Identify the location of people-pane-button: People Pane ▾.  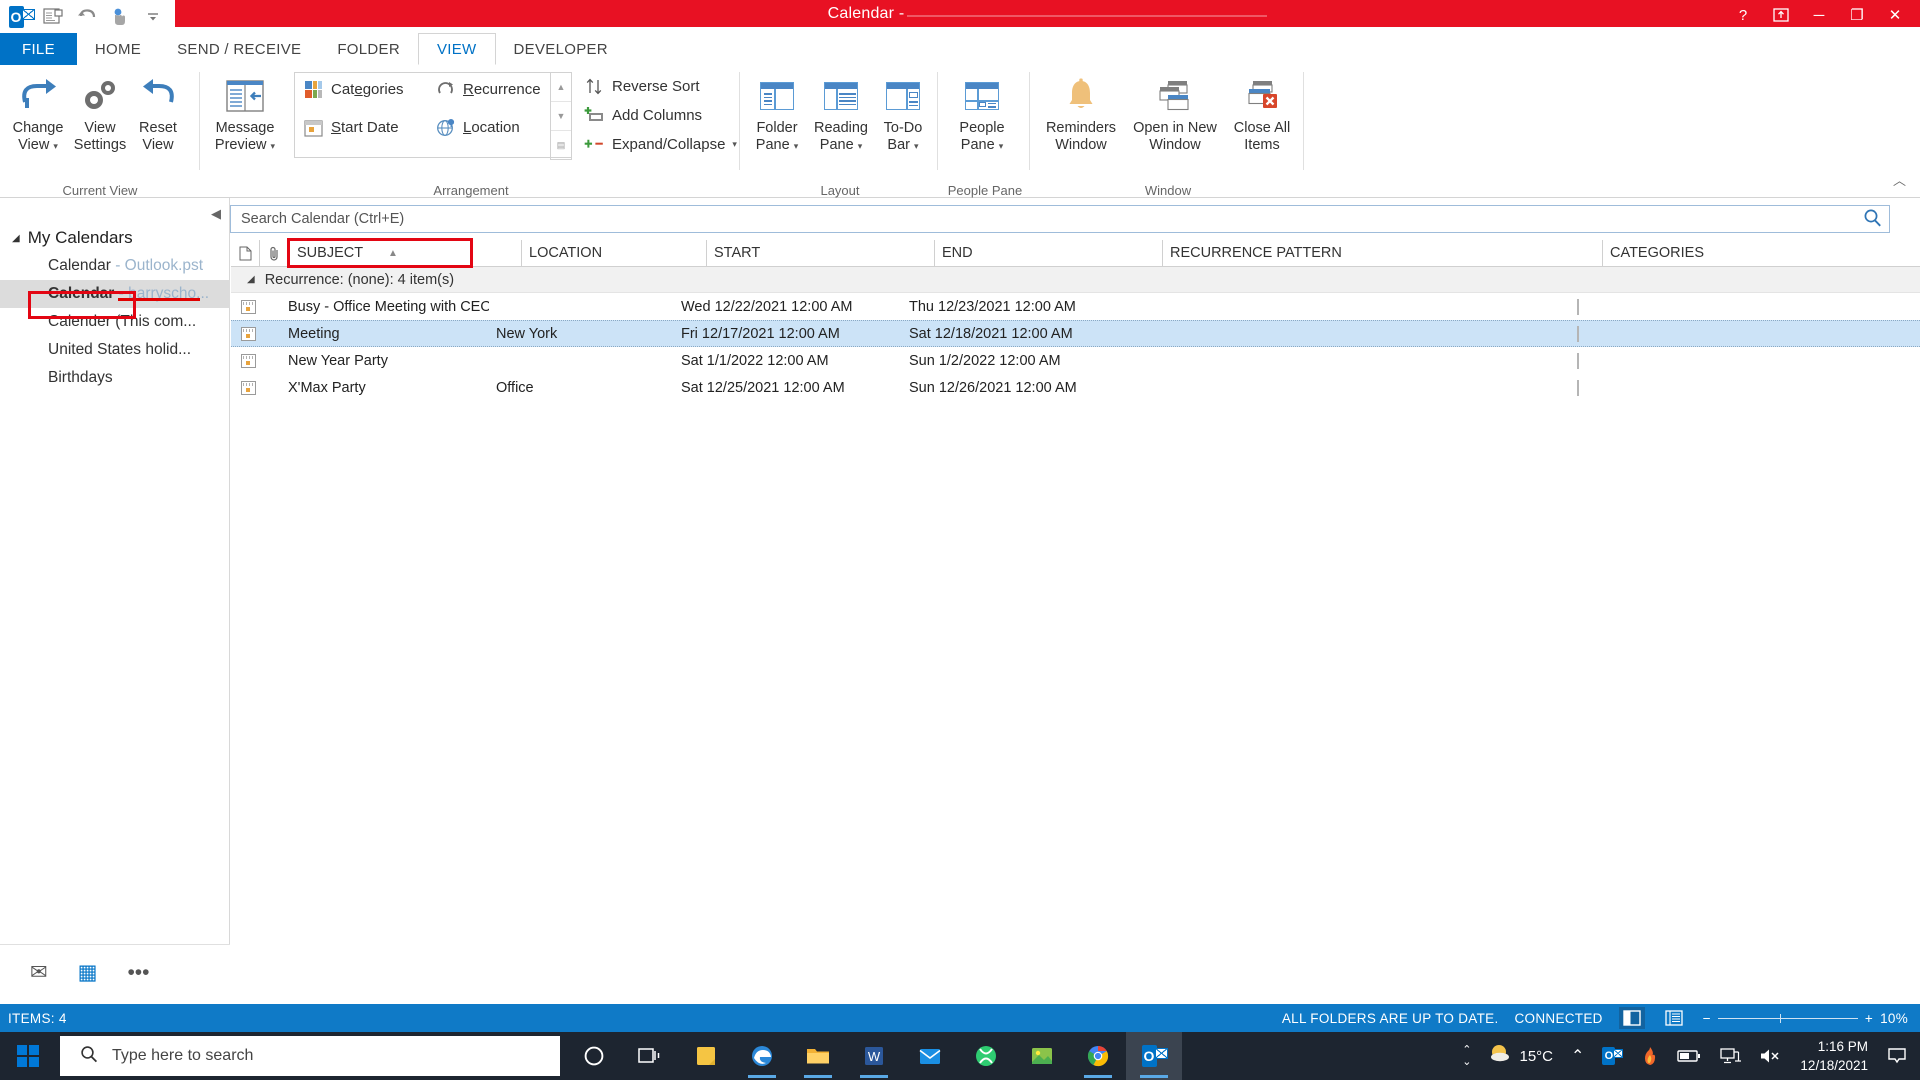
(982, 113).